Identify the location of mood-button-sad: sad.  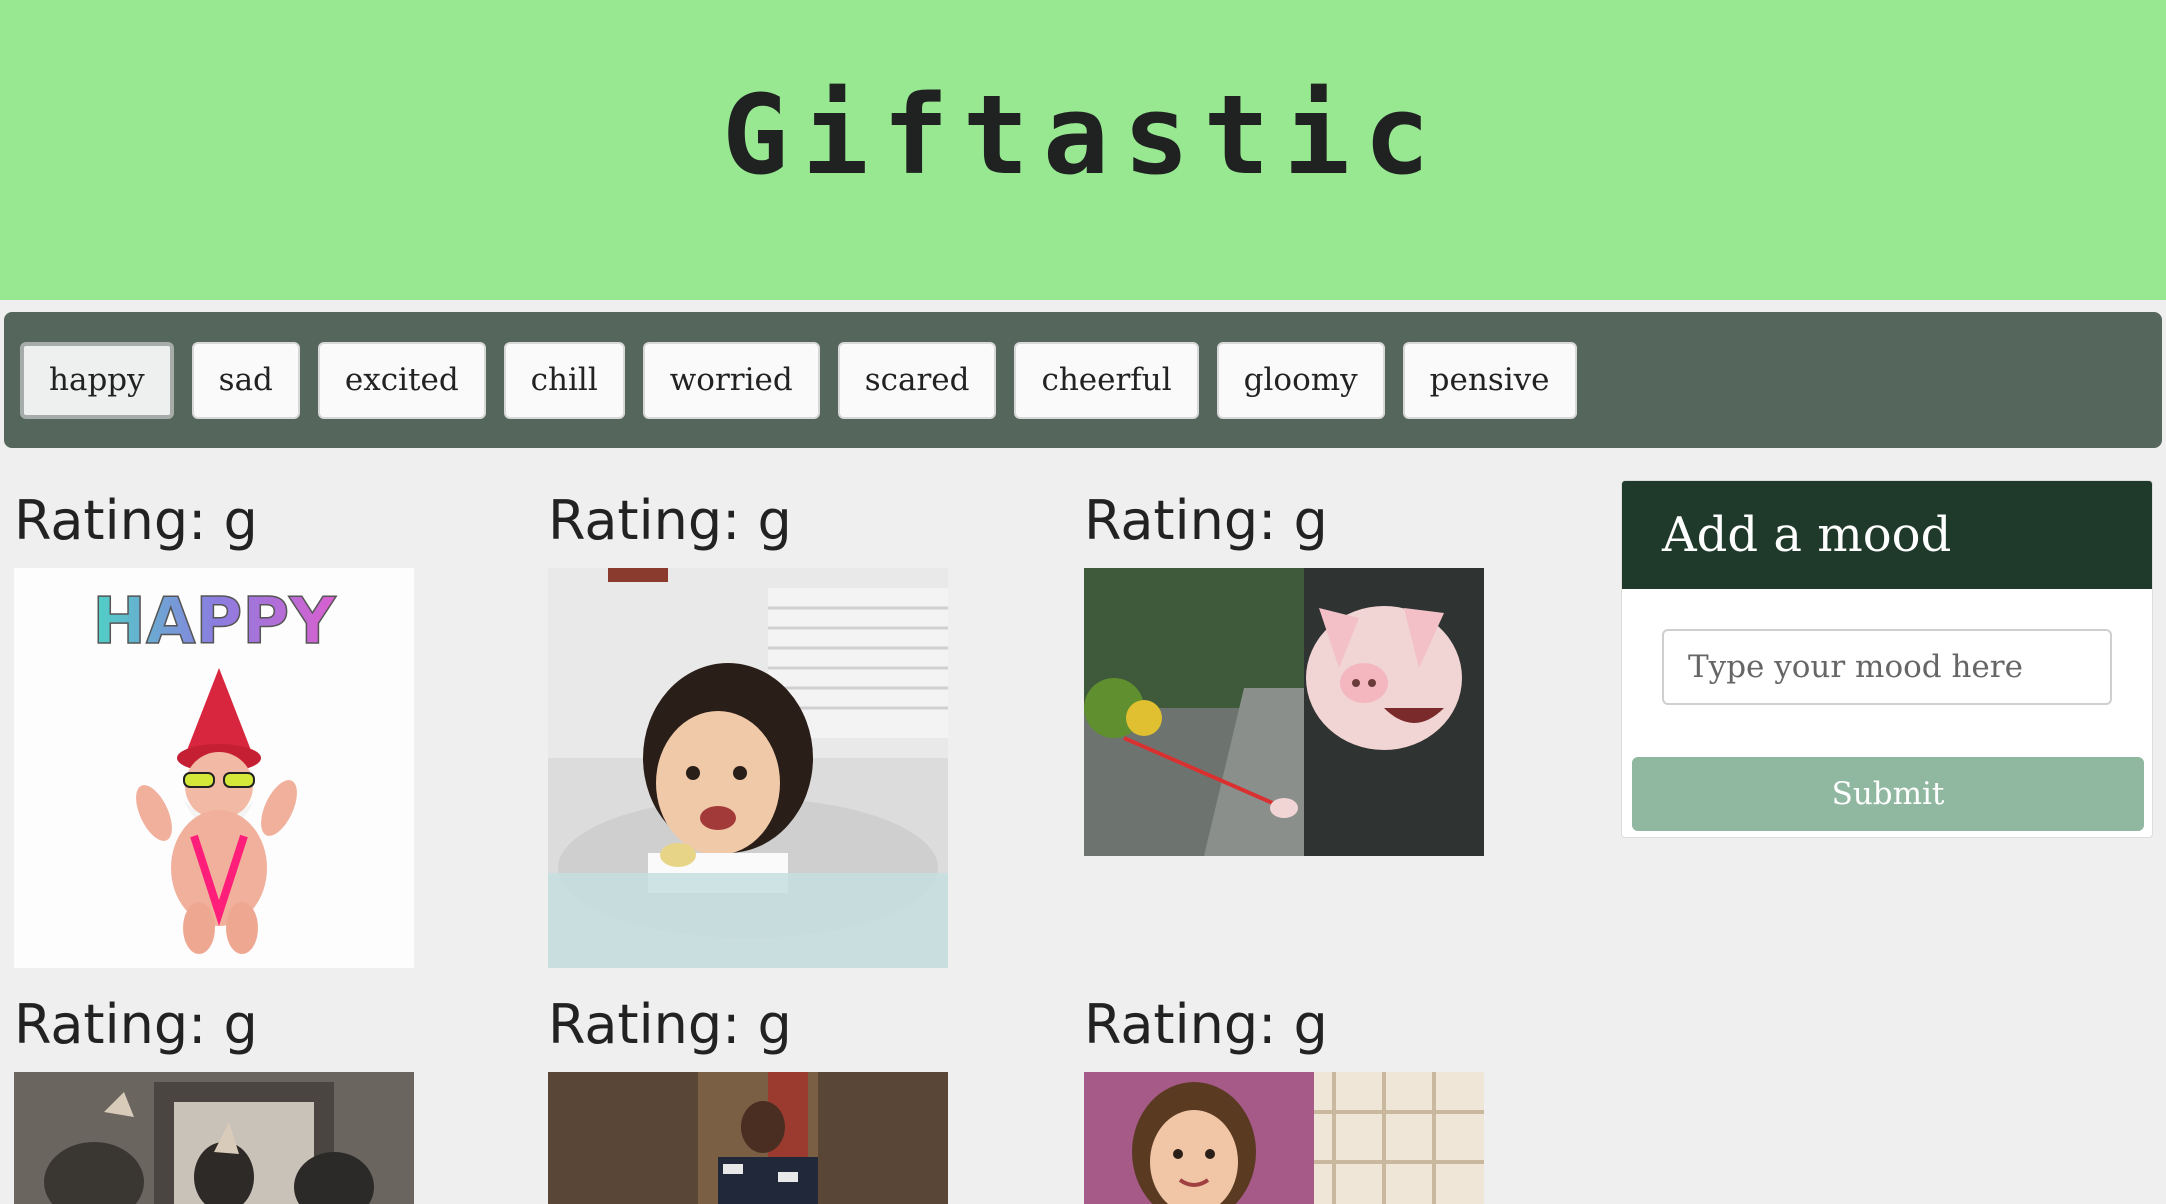
(245, 380).